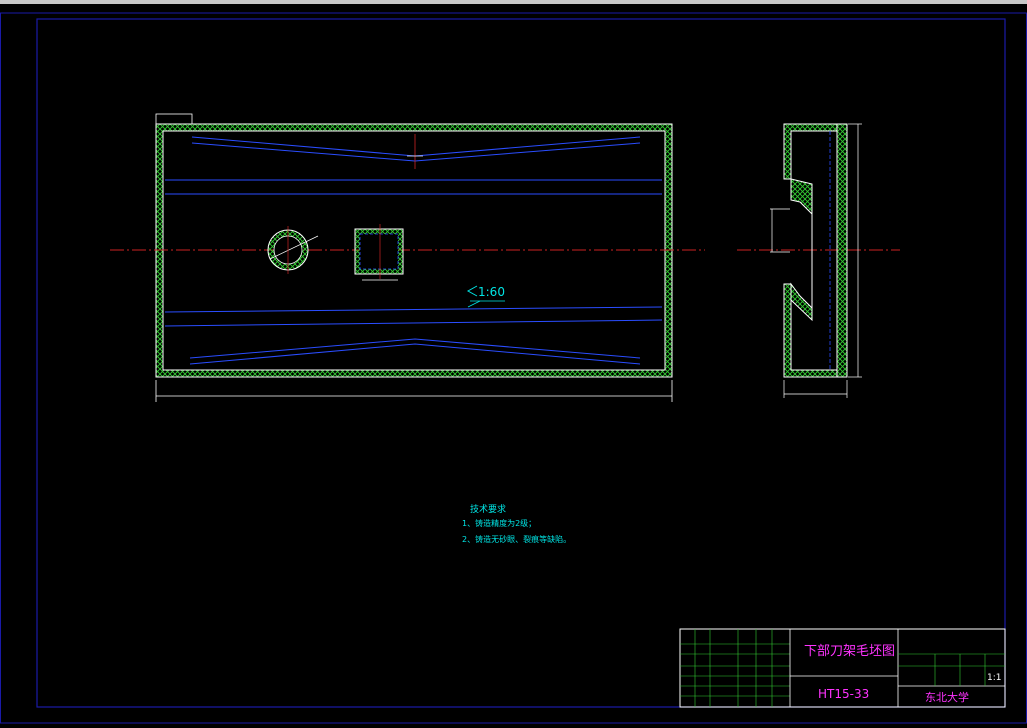 The height and width of the screenshot is (728, 1027). I want to click on technical-requirements: 技术要求 1、铸造精度为2级； 2、铸造无砂眼、裂痕等缺陷。, so click(516, 523).